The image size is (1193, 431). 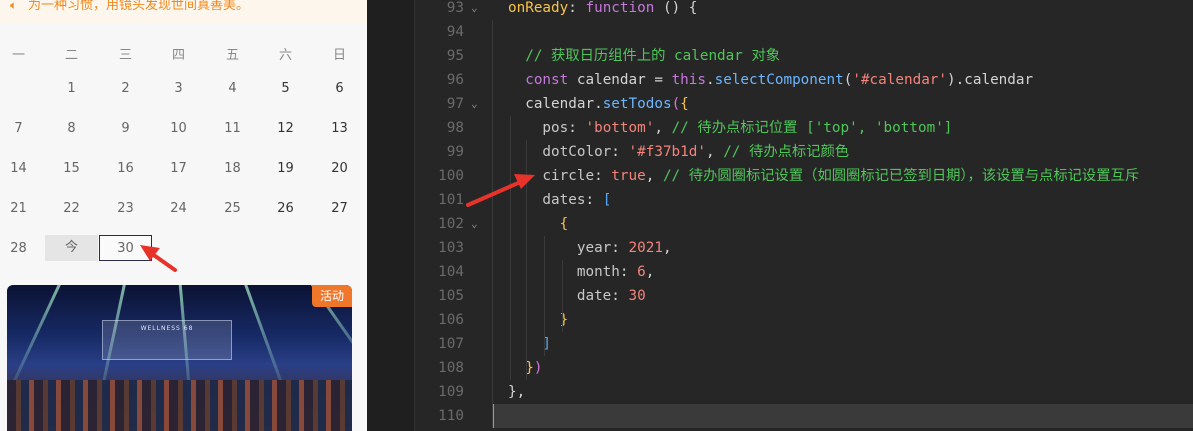 What do you see at coordinates (780, 104) in the screenshot?
I see `code-line: 97 ⌄ calendar.setTodos({` at bounding box center [780, 104].